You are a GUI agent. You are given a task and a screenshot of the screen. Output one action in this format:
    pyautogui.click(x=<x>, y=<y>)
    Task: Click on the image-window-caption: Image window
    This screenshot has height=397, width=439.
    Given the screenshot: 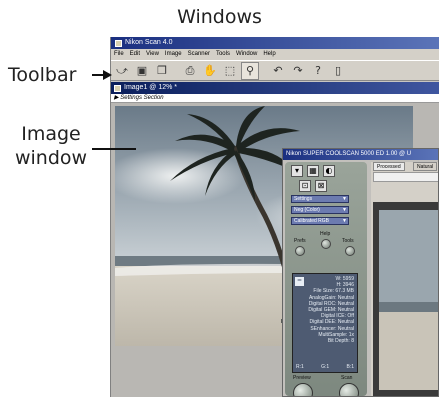 What is the action you would take?
    pyautogui.click(x=51, y=146)
    